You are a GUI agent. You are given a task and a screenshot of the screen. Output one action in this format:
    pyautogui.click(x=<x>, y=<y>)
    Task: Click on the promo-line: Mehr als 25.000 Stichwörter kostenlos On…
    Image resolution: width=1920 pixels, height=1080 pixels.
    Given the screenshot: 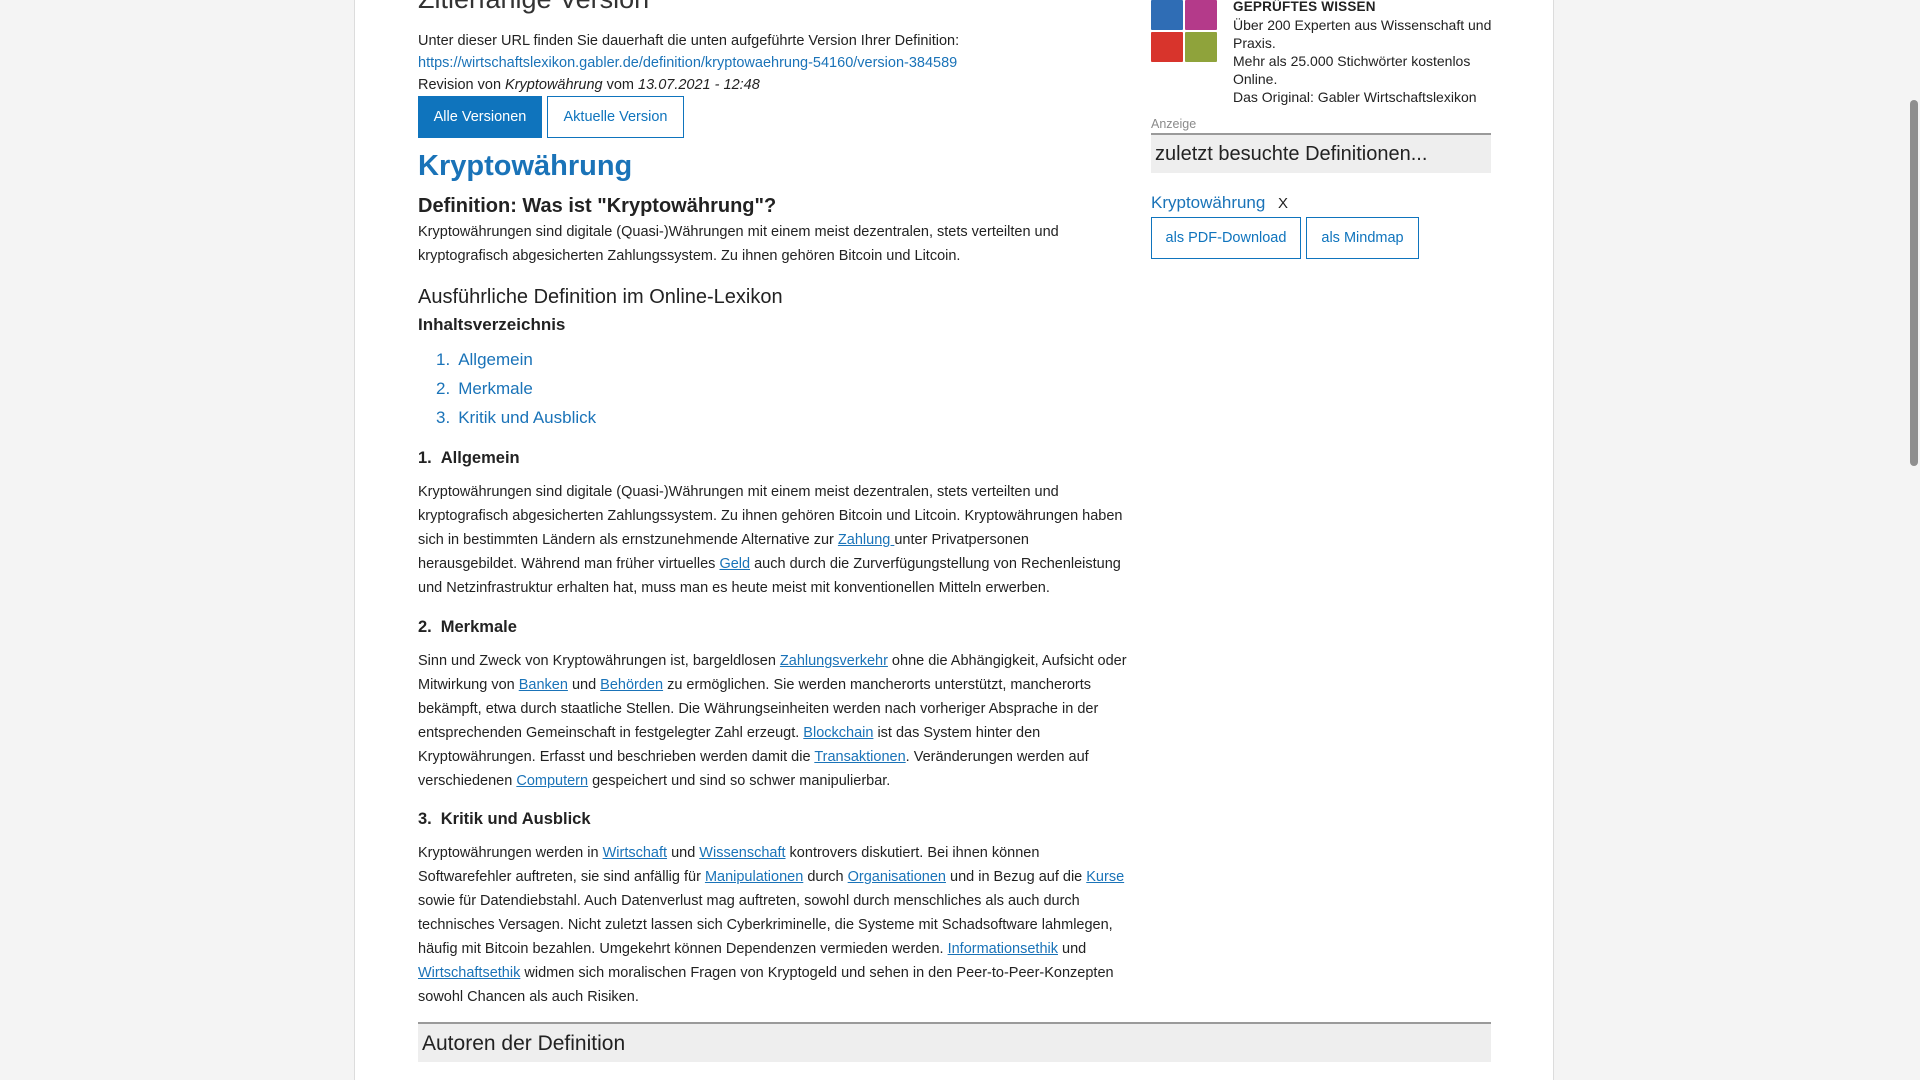 What is the action you would take?
    pyautogui.click(x=1352, y=70)
    